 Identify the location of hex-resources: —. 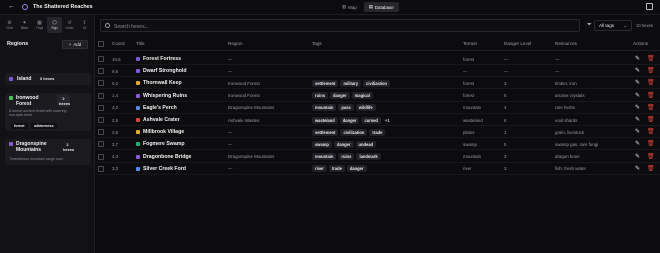
(557, 71).